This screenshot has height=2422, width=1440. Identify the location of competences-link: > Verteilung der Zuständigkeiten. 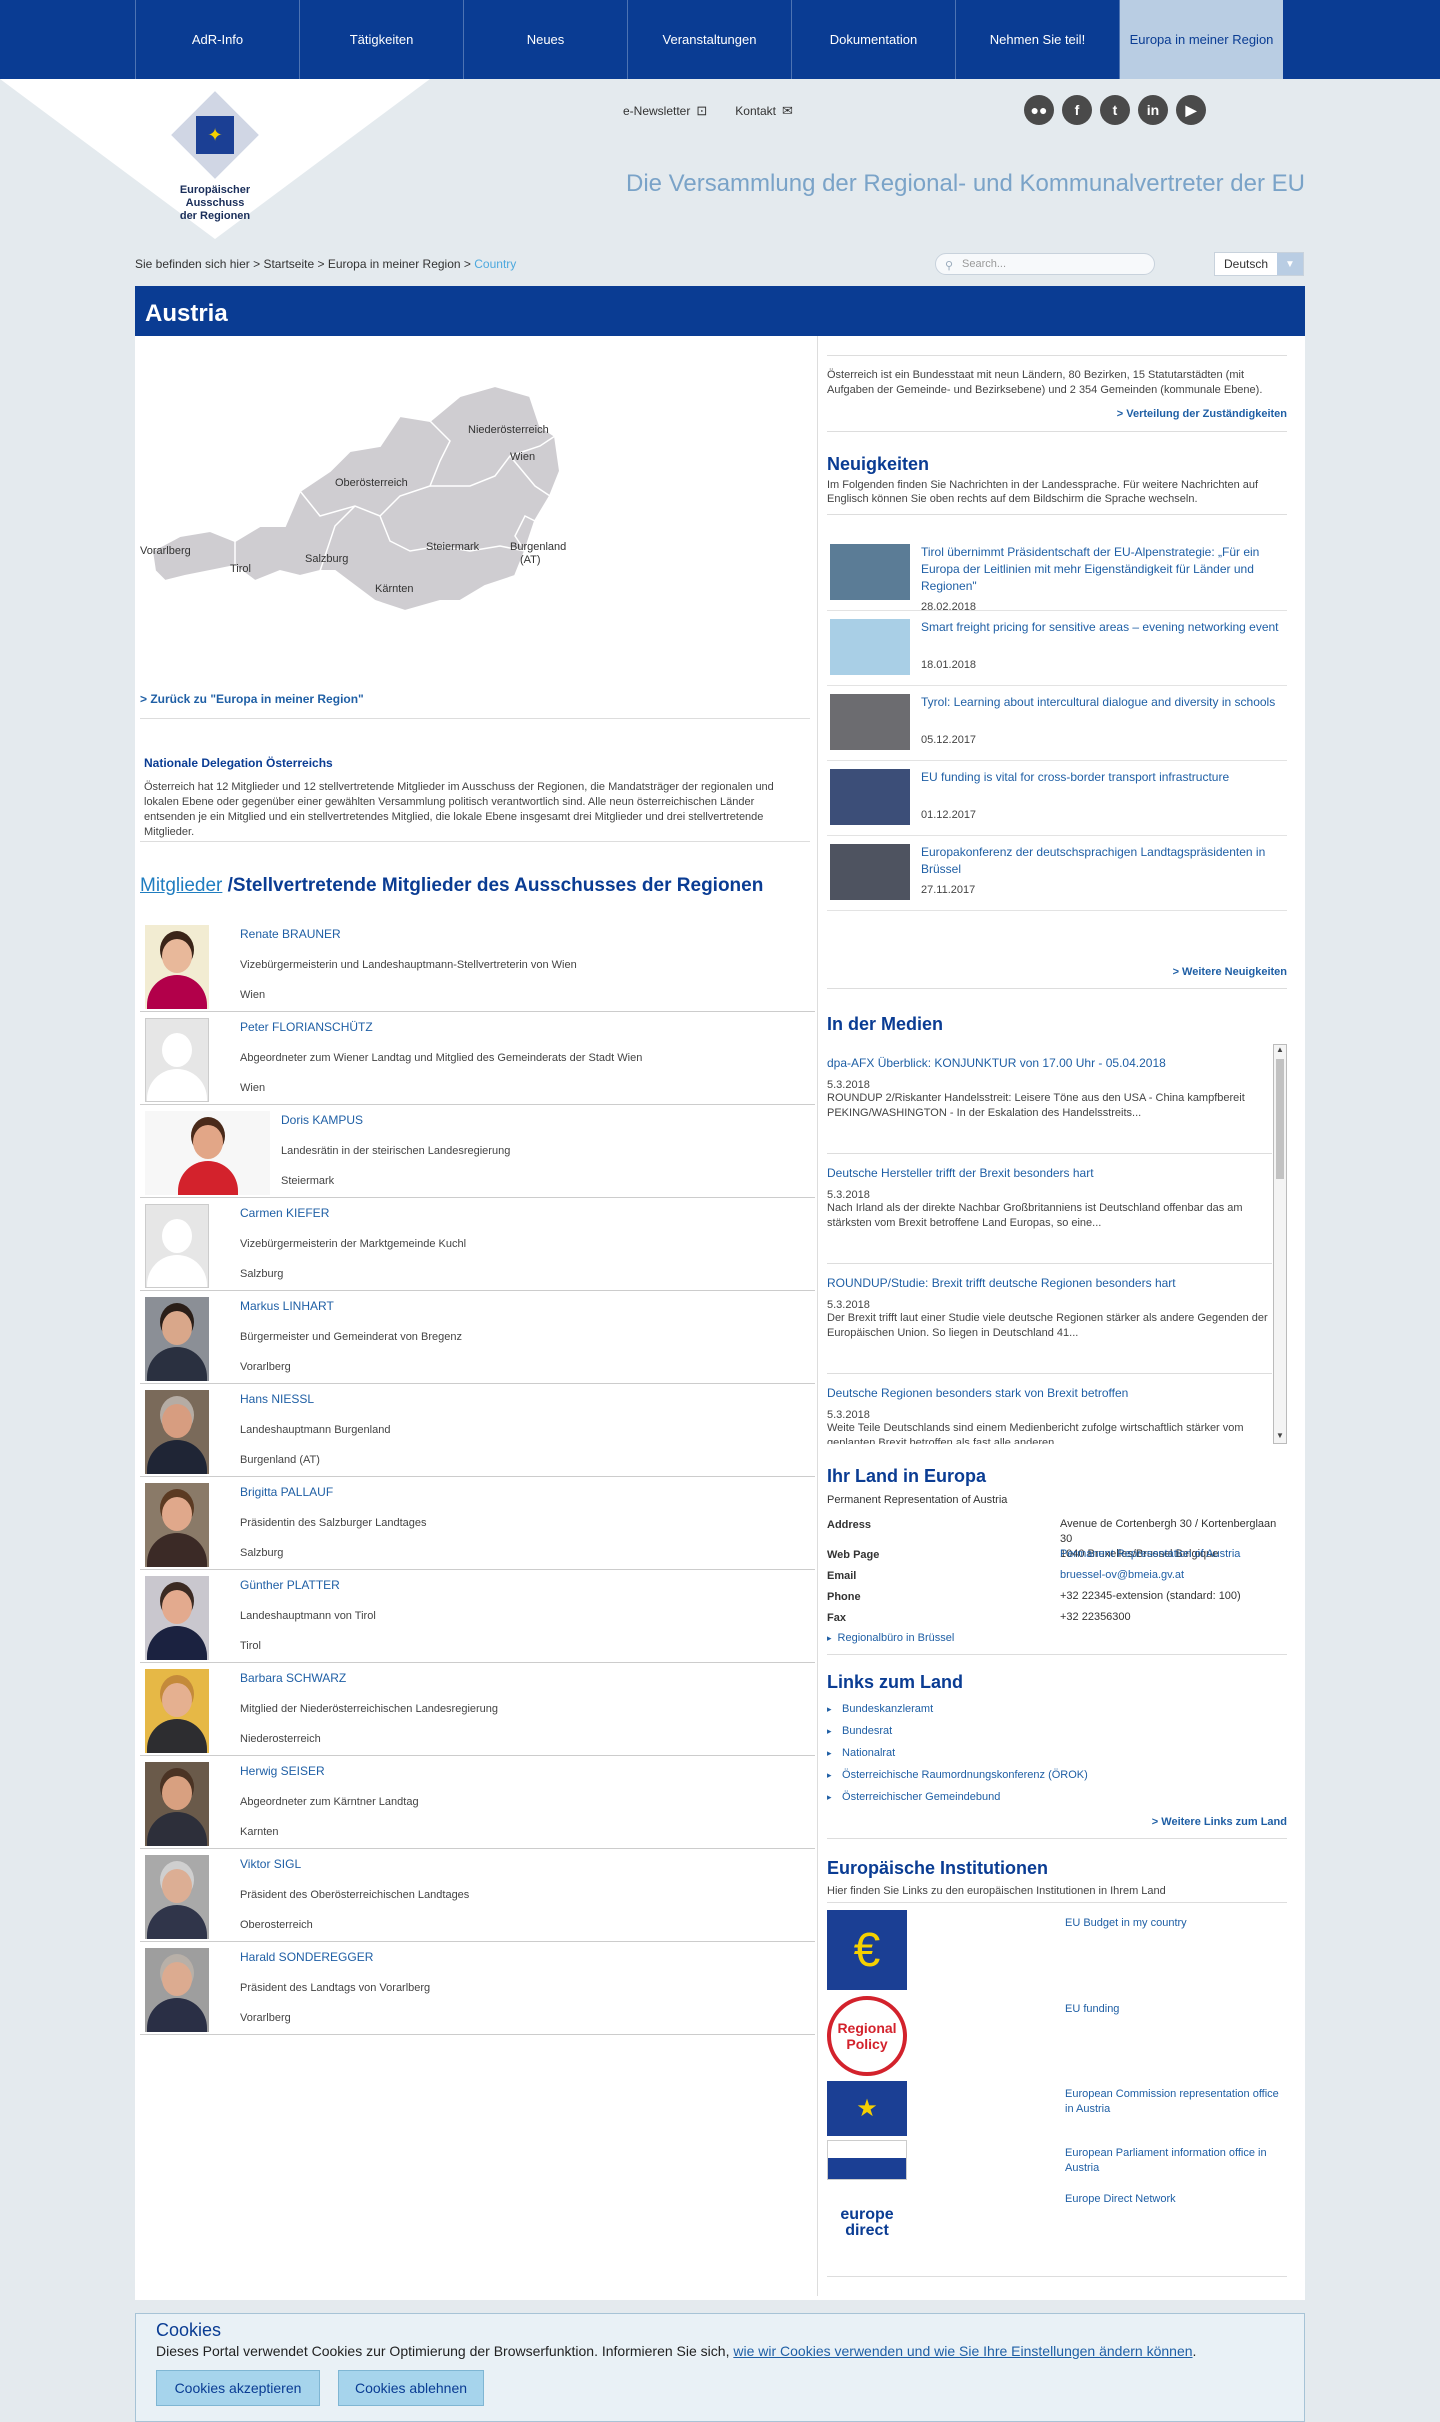
(1202, 414).